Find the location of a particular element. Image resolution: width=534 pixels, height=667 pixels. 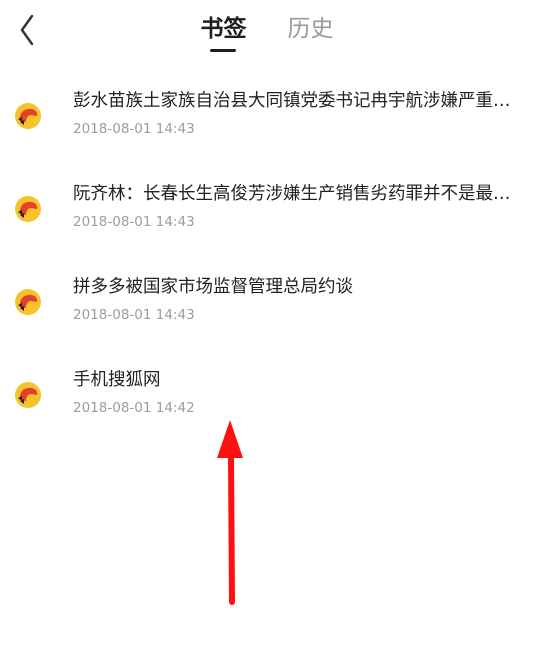

annotation-arrow-icon is located at coordinates (230, 512).